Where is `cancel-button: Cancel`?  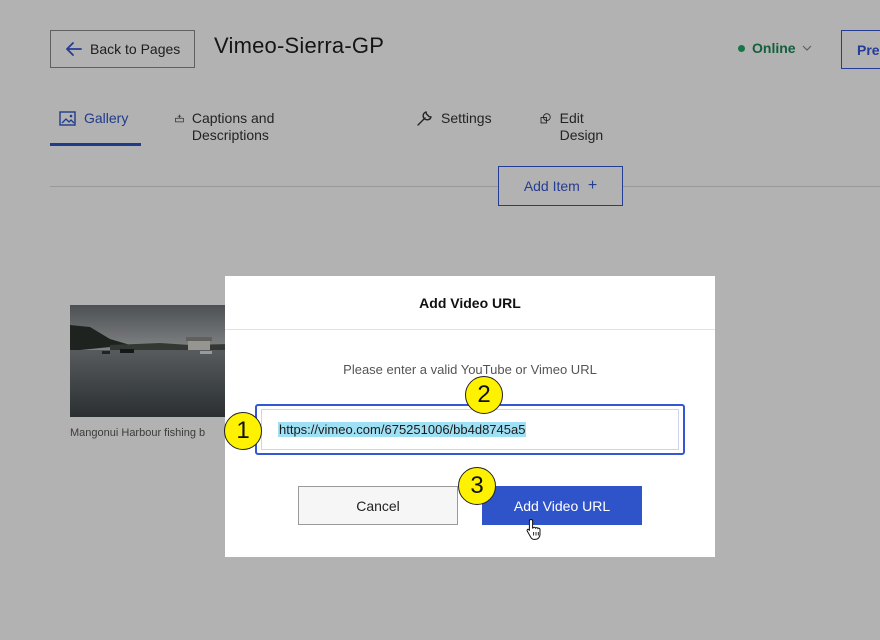
cancel-button: Cancel is located at coordinates (378, 505).